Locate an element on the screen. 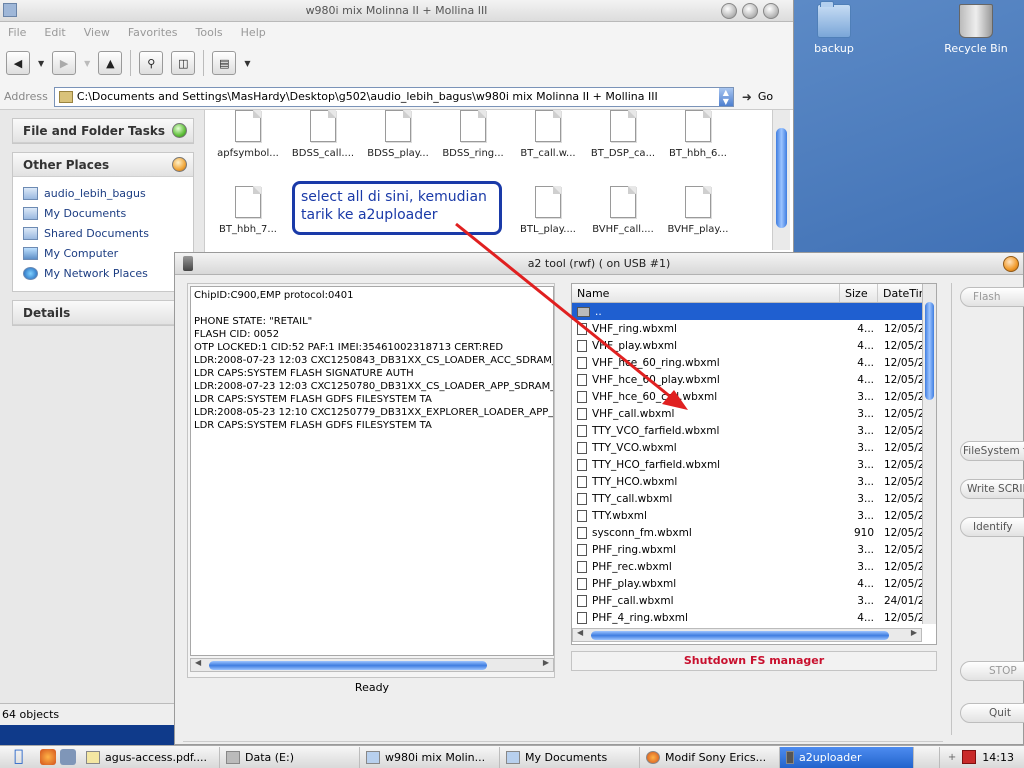 The image size is (1024, 768). quit-button: Quit is located at coordinates (992, 713).